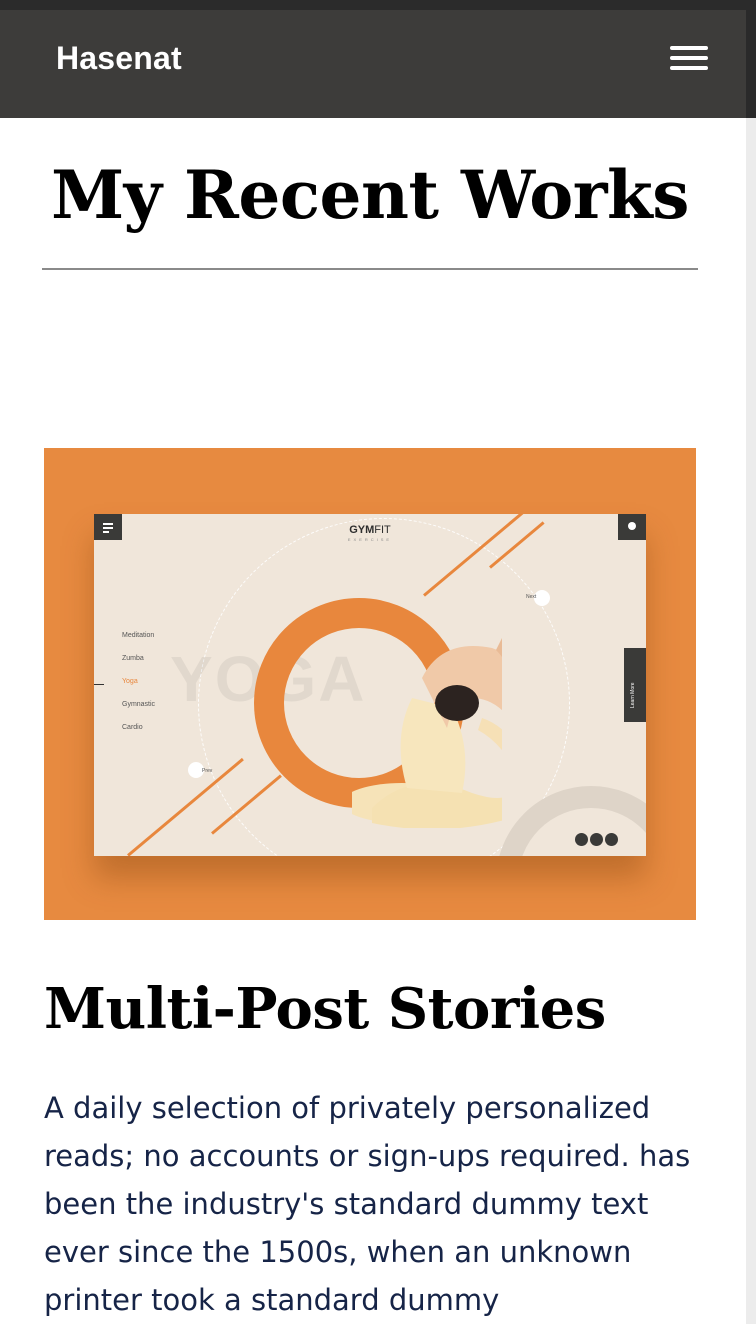  I want to click on title-divider, so click(370, 269).